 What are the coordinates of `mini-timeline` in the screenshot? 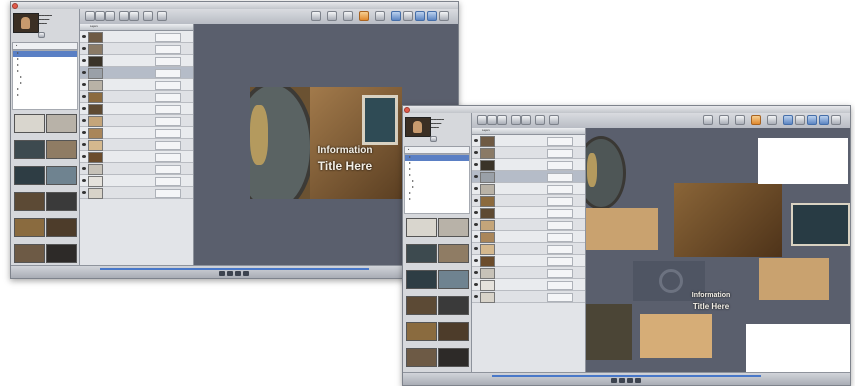 It's located at (234, 269).